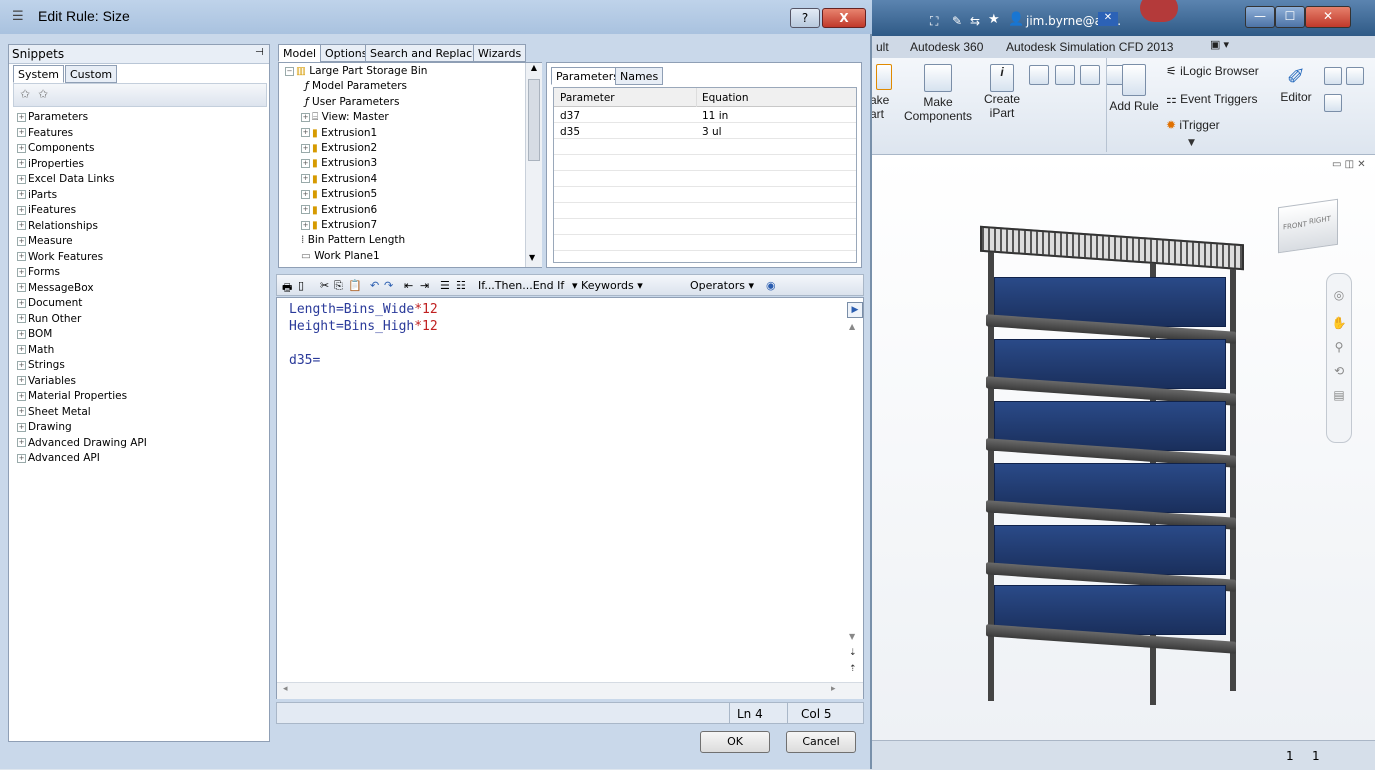 The width and height of the screenshot is (1375, 770). What do you see at coordinates (339, 194) in the screenshot?
I see `model-tree-item: + ▮ Extrusion5` at bounding box center [339, 194].